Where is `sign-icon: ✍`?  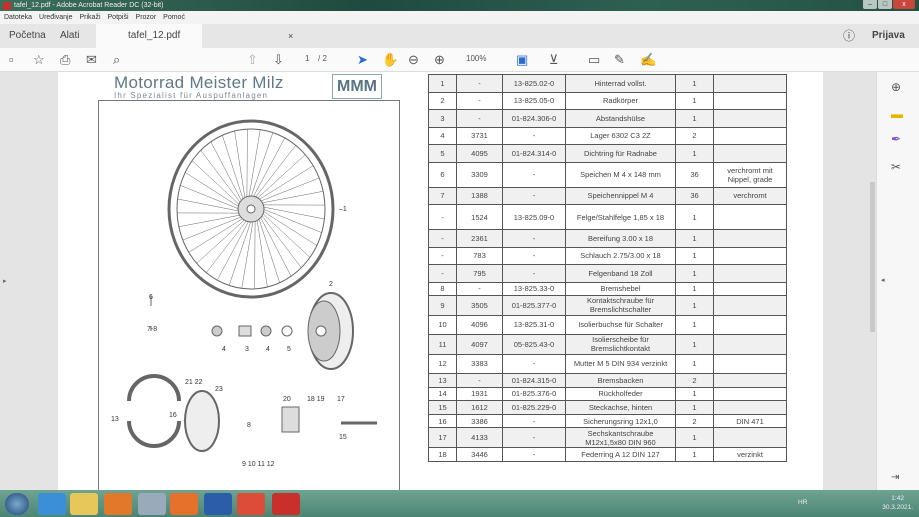 sign-icon: ✍ is located at coordinates (648, 60).